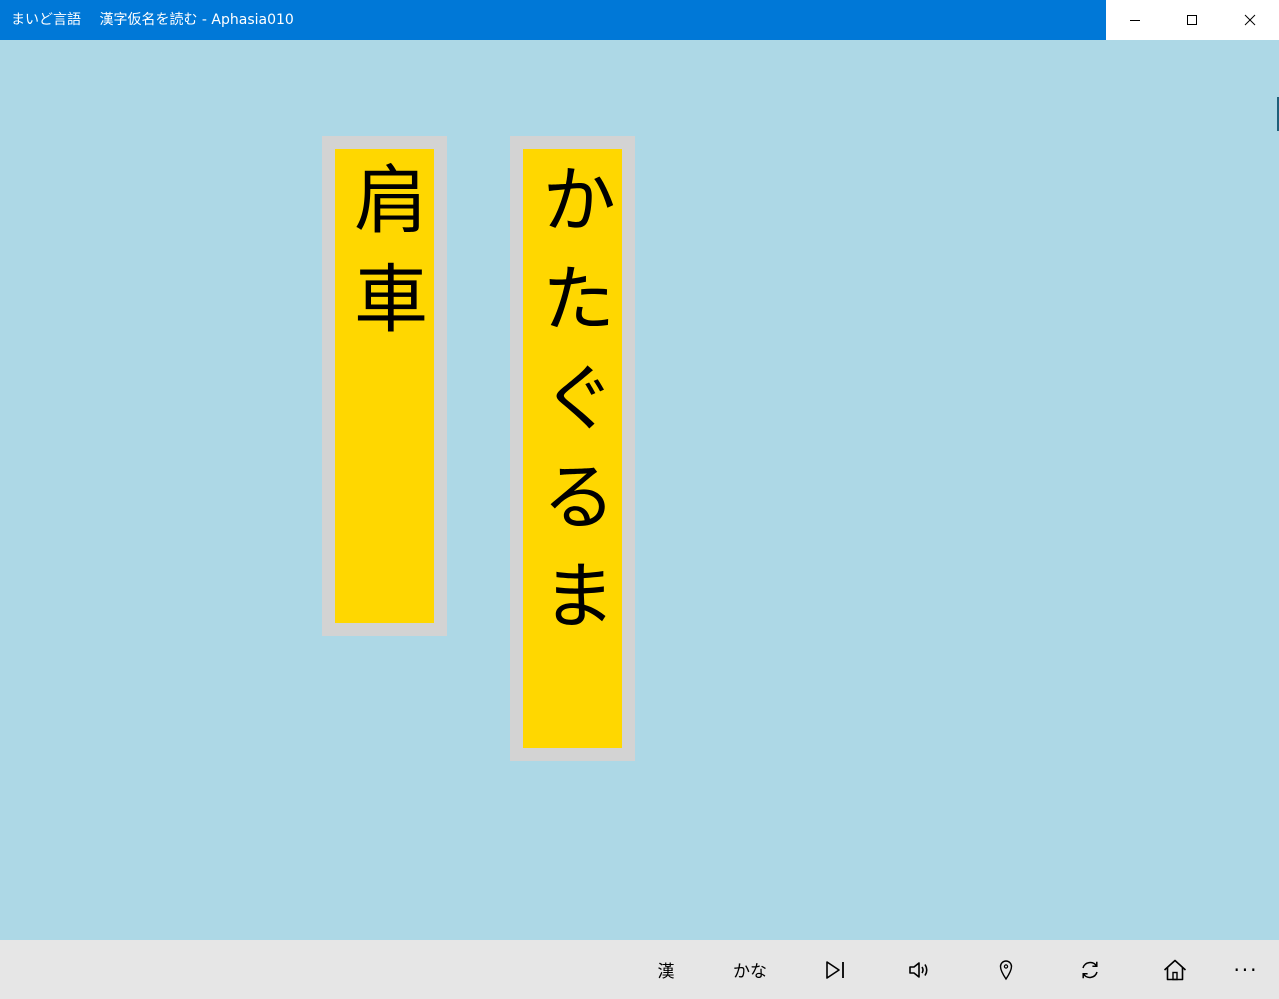  What do you see at coordinates (152, 20) in the screenshot?
I see `window-title: まいど言語 漢字仮名を読む - Aphasia010` at bounding box center [152, 20].